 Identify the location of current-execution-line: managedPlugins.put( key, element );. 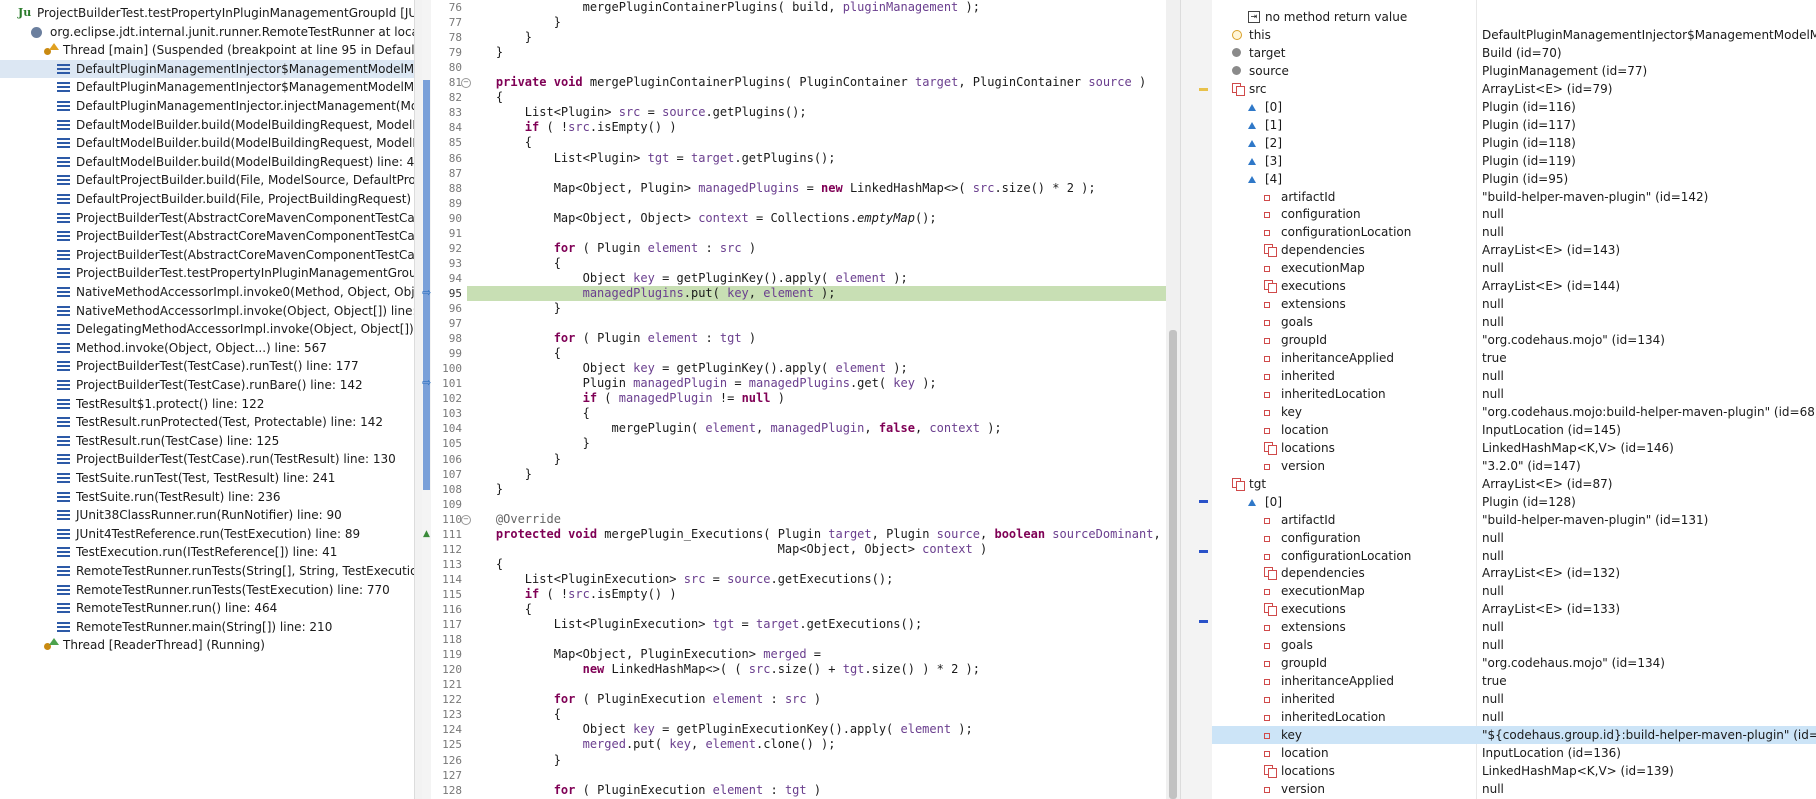
(823, 293).